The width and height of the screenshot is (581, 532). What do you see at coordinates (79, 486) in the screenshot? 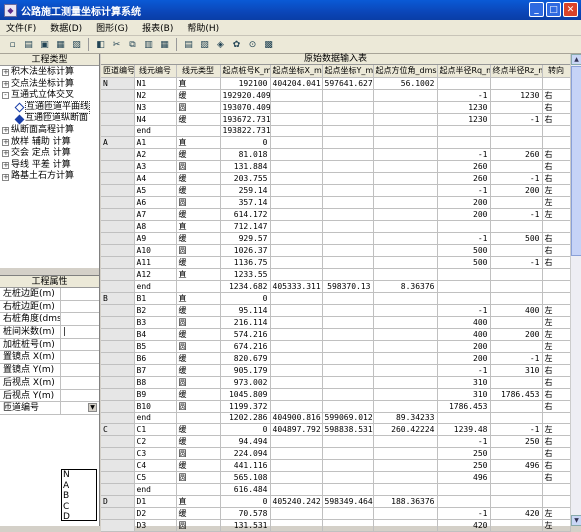
I see `dropdown-option: A` at bounding box center [79, 486].